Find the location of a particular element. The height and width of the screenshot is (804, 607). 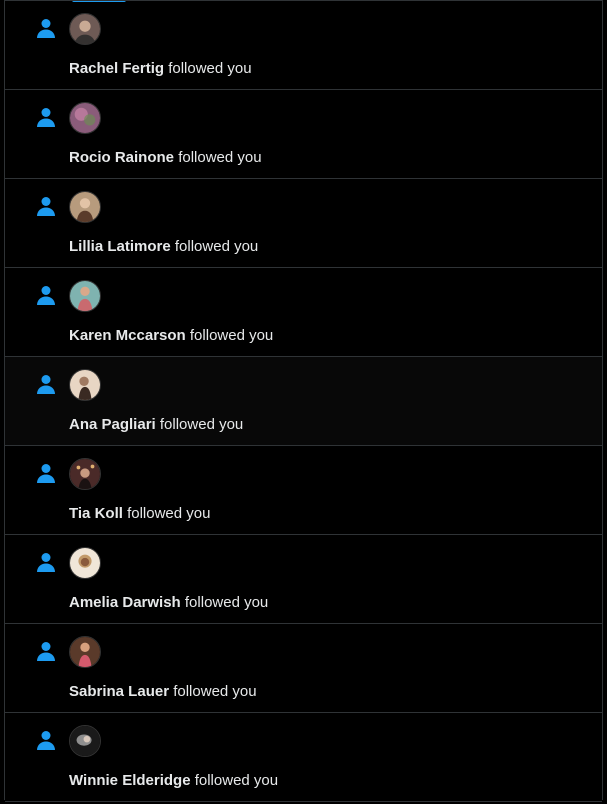

notification-row: Rachel Fertig followed you is located at coordinates (303, 45).